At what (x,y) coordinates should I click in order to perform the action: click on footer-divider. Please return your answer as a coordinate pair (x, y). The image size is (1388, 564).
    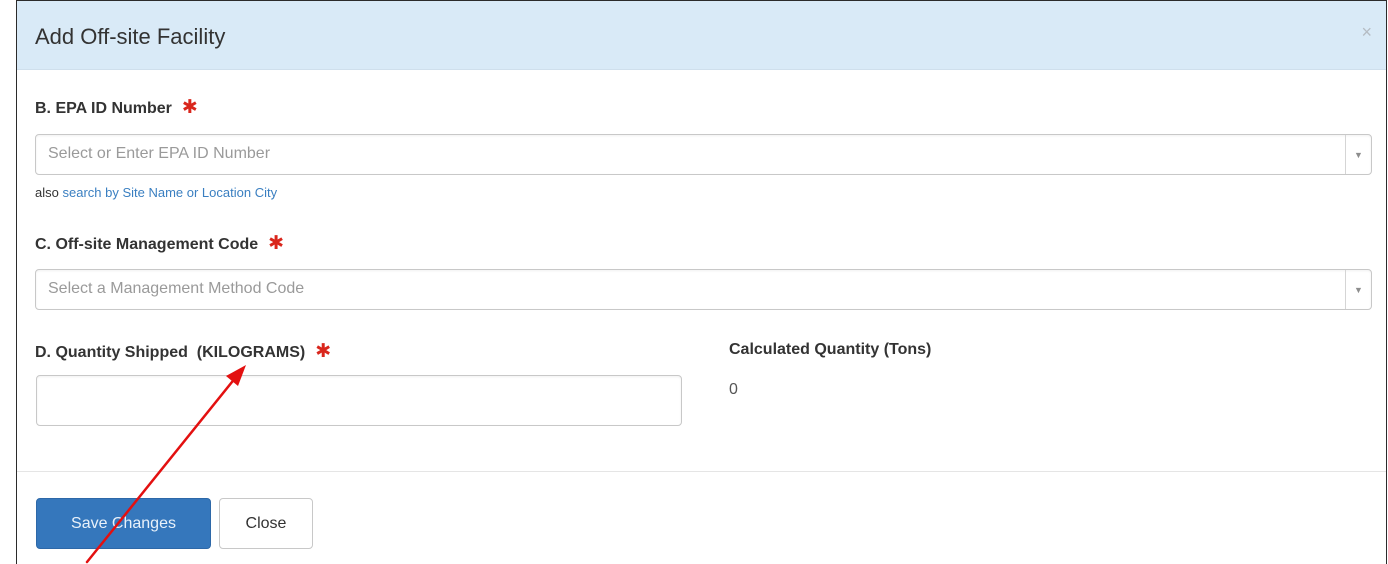
    Looking at the image, I should click on (701, 471).